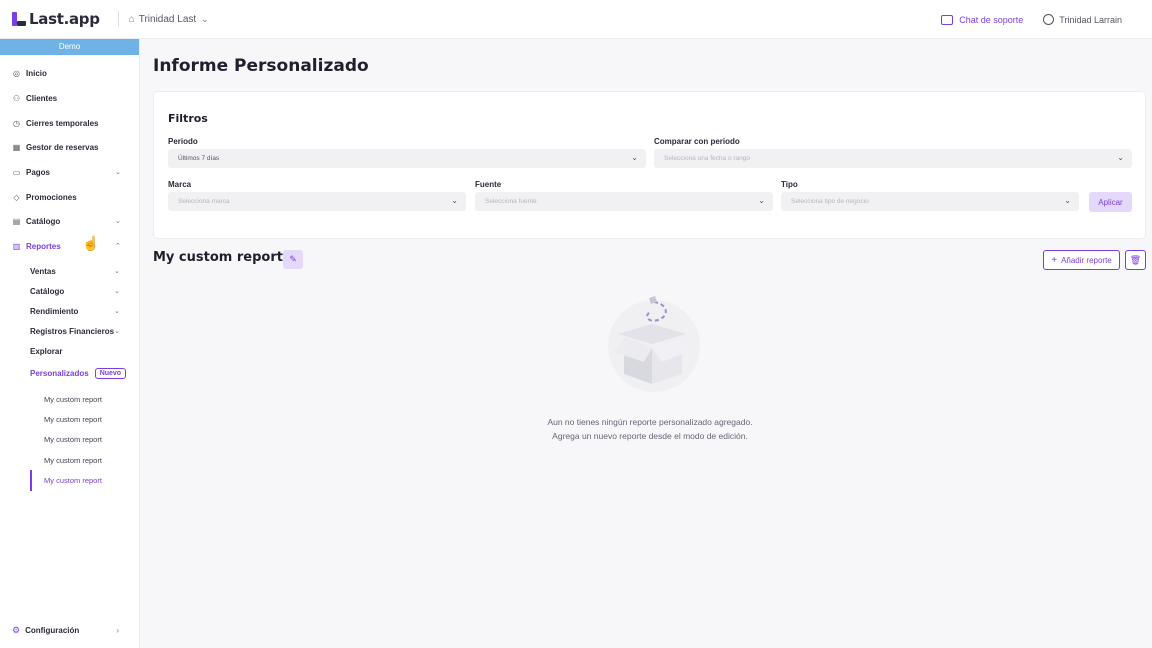 The width and height of the screenshot is (1152, 648). I want to click on edit-report-button: ✎, so click(293, 259).